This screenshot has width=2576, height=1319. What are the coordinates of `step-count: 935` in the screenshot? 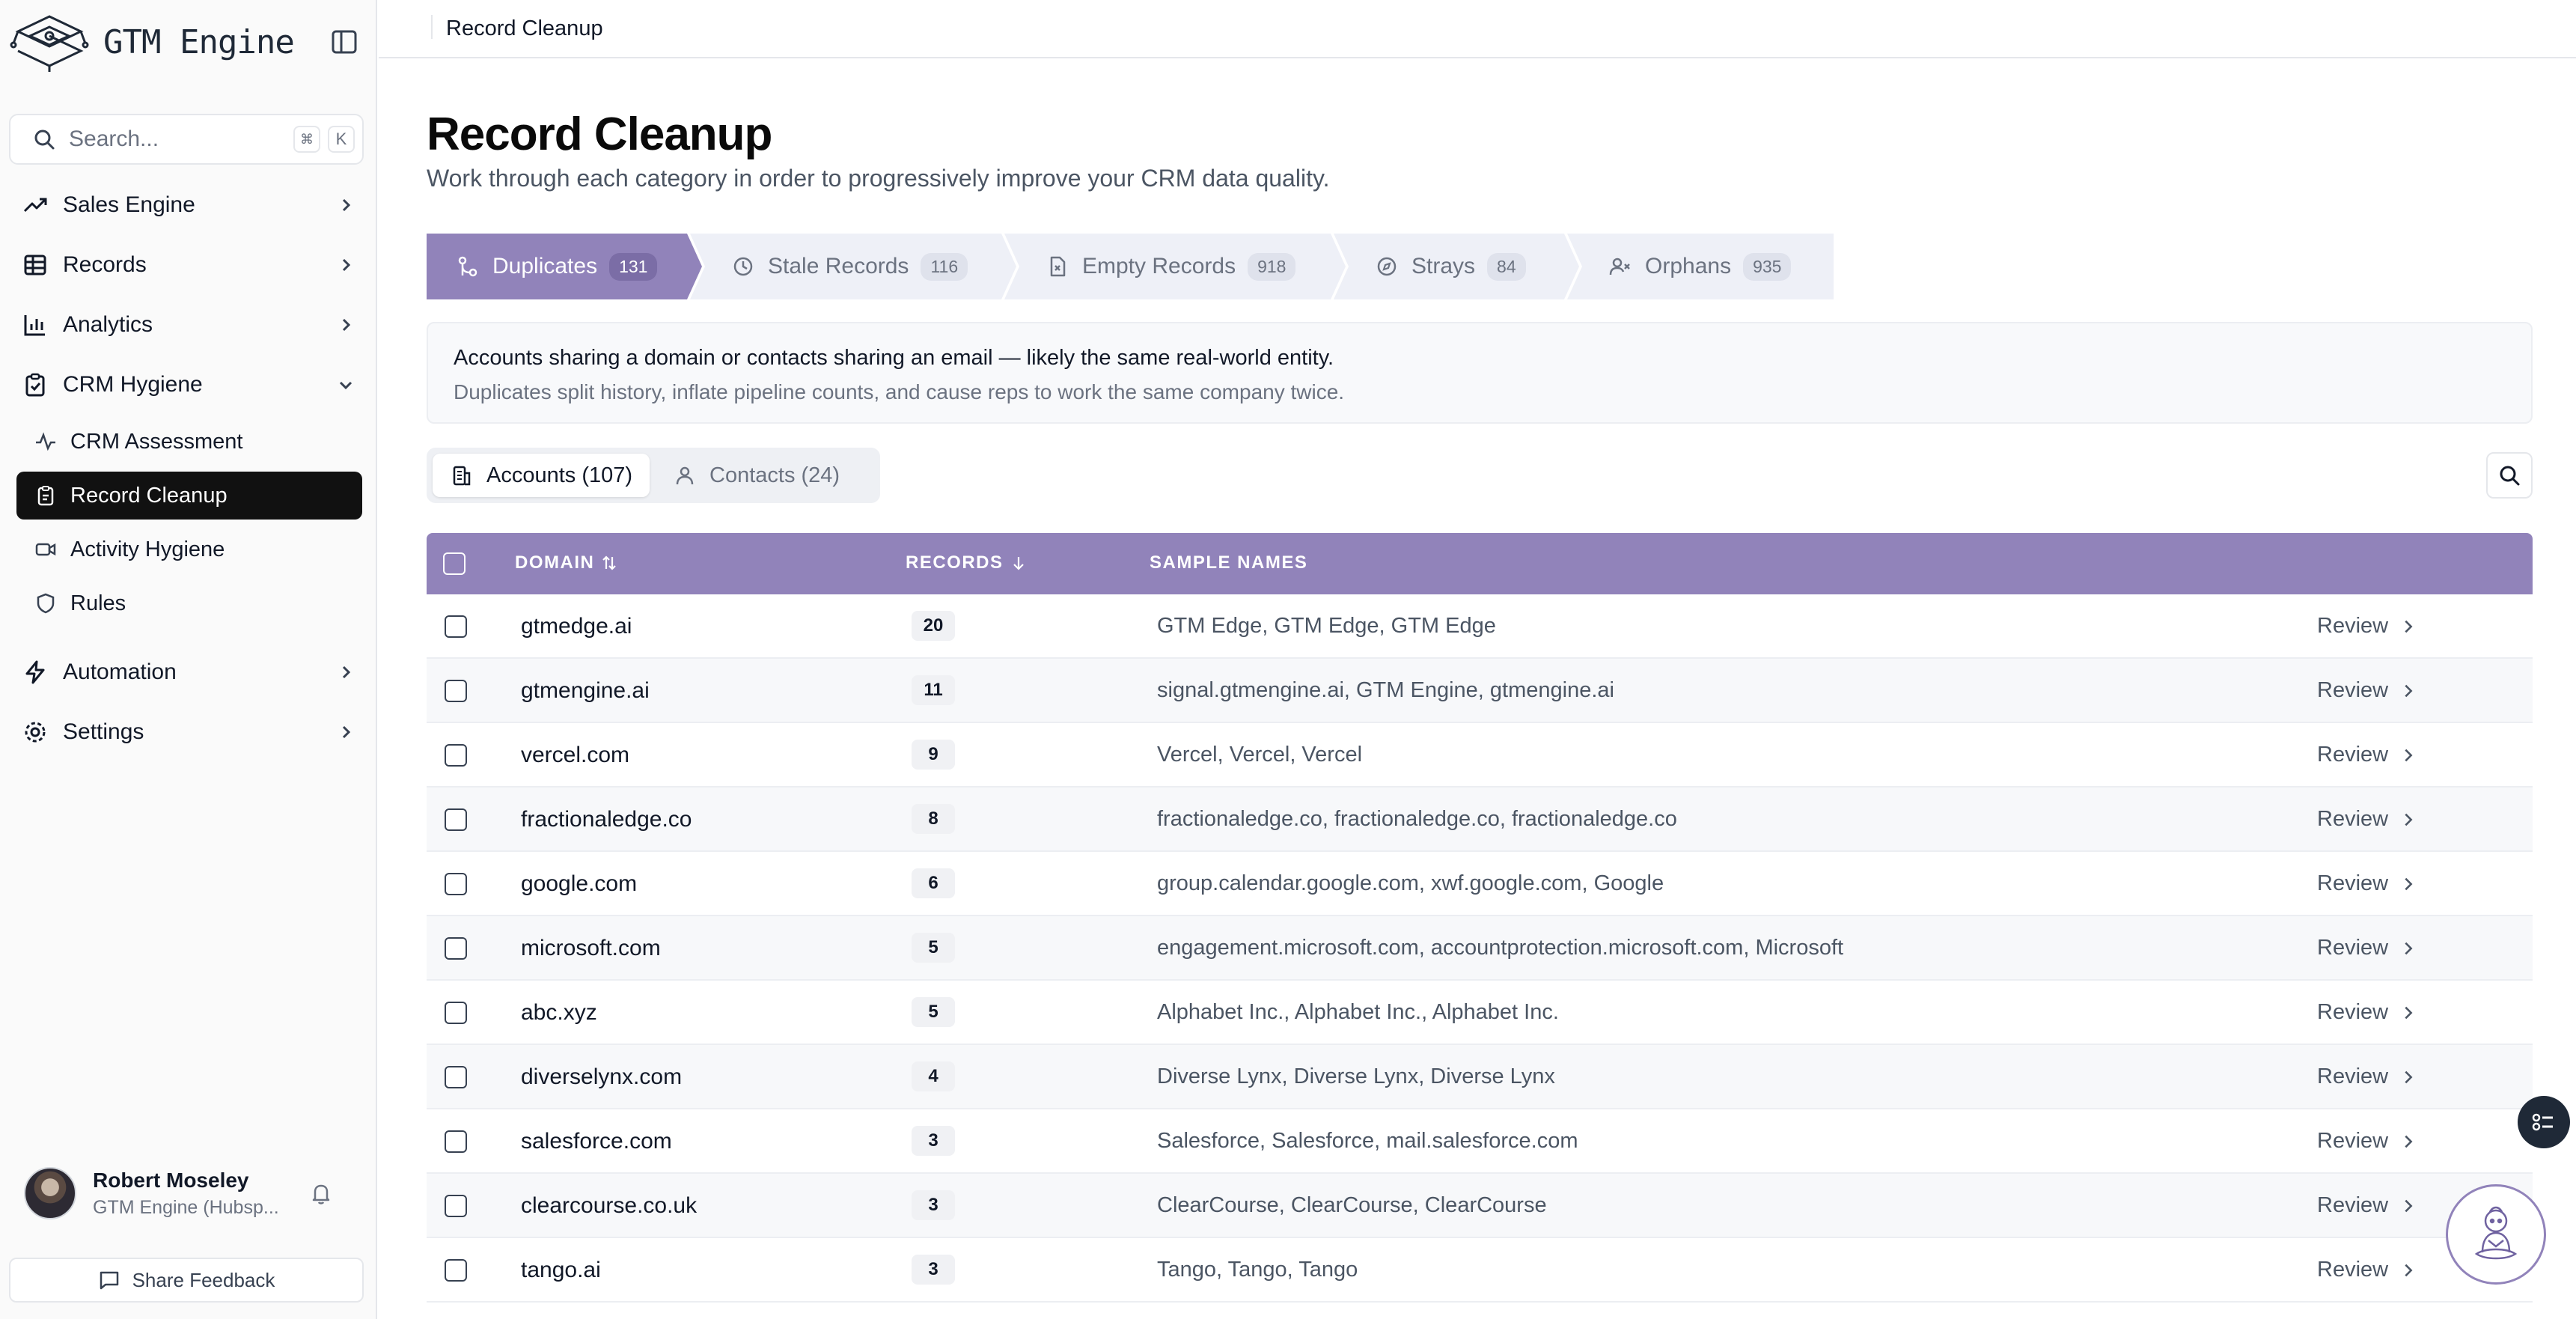 It's located at (1768, 266).